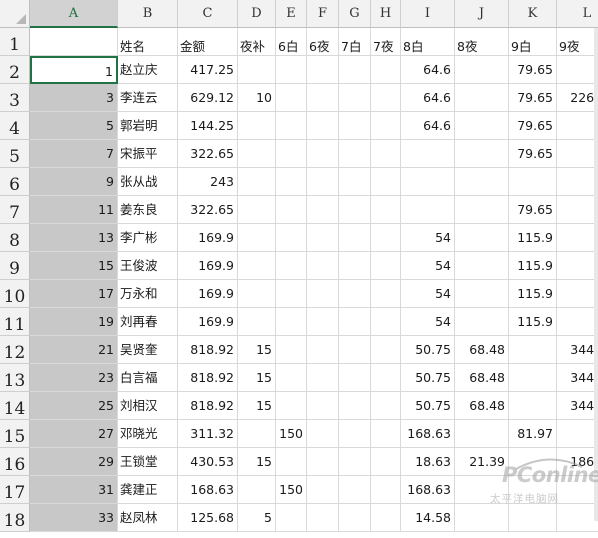 This screenshot has height=538, width=598. Describe the element at coordinates (148, 378) in the screenshot. I see `table-cell: 白言福` at that location.